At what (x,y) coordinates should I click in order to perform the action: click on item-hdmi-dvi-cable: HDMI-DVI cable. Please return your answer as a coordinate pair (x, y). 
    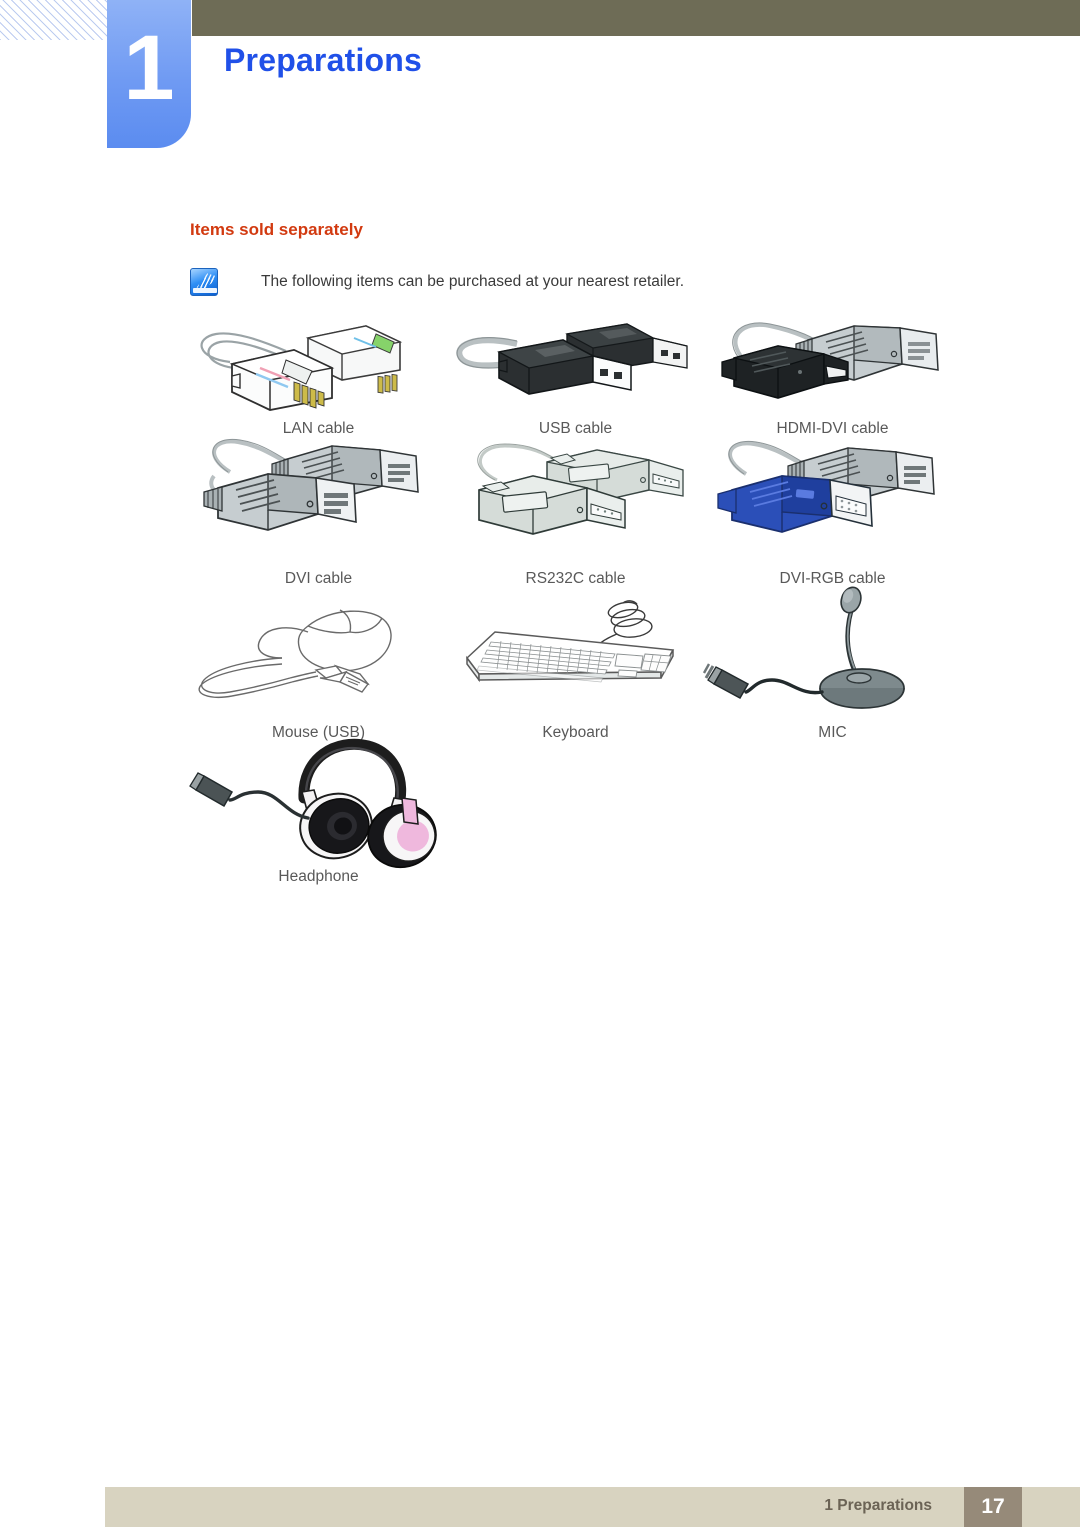
    Looking at the image, I should click on (832, 378).